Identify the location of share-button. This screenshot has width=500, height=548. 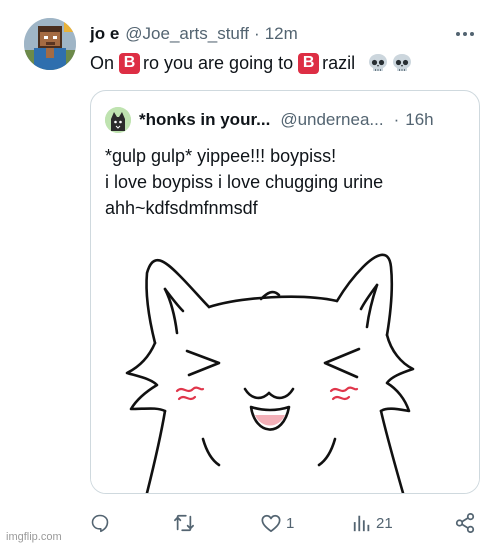
(465, 523).